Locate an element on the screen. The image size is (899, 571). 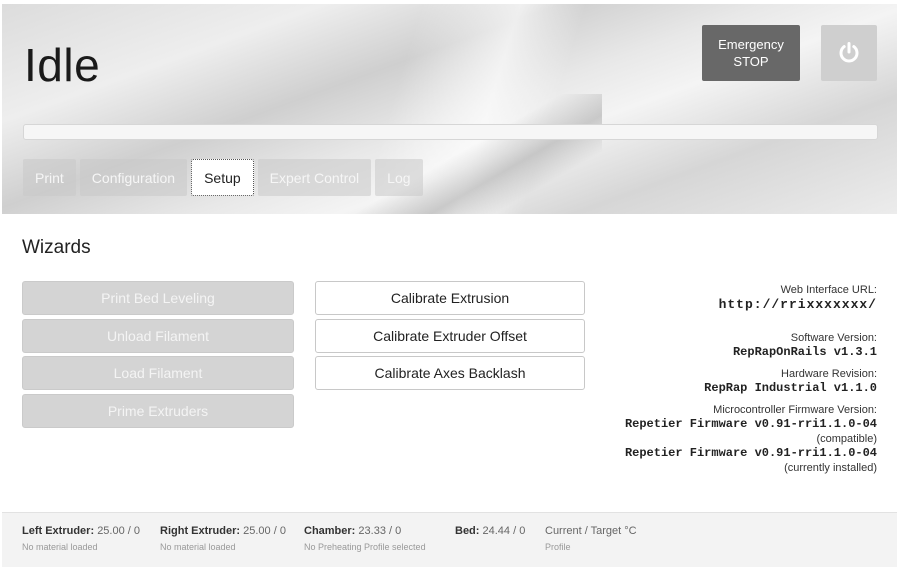
firmware-installed-value: Repetier Firmware v0.91-rri1.1.0-04 is located at coordinates (750, 453).